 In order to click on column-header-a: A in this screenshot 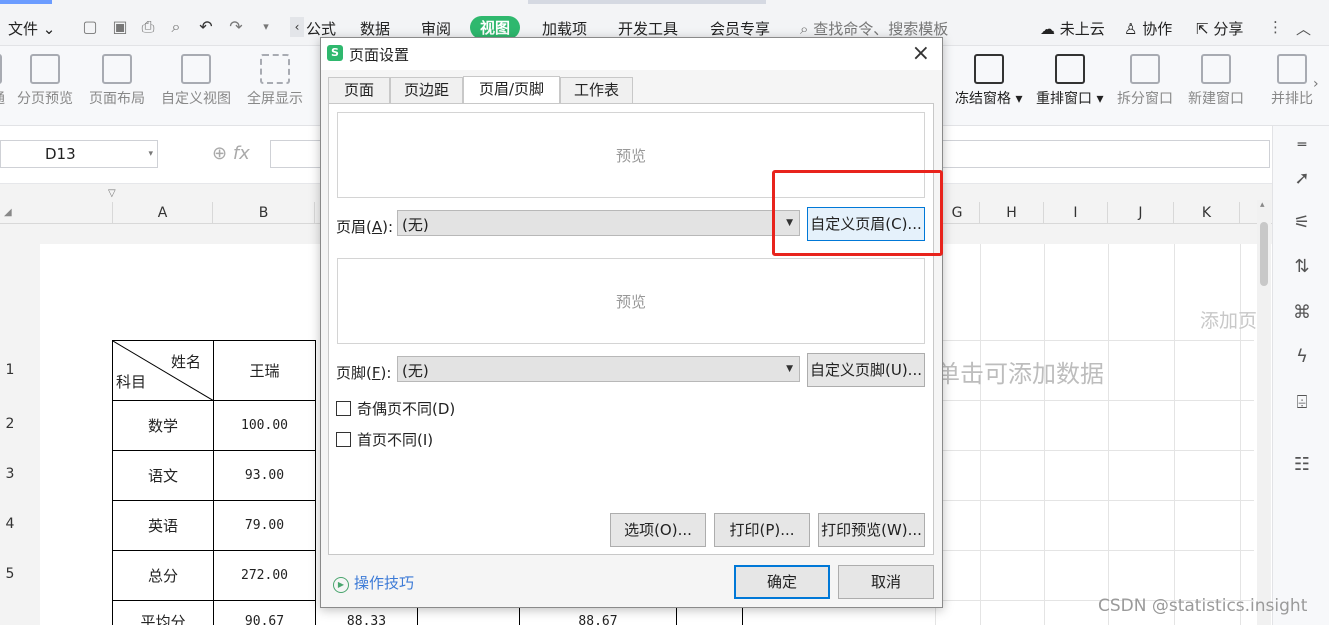, I will do `click(162, 213)`.